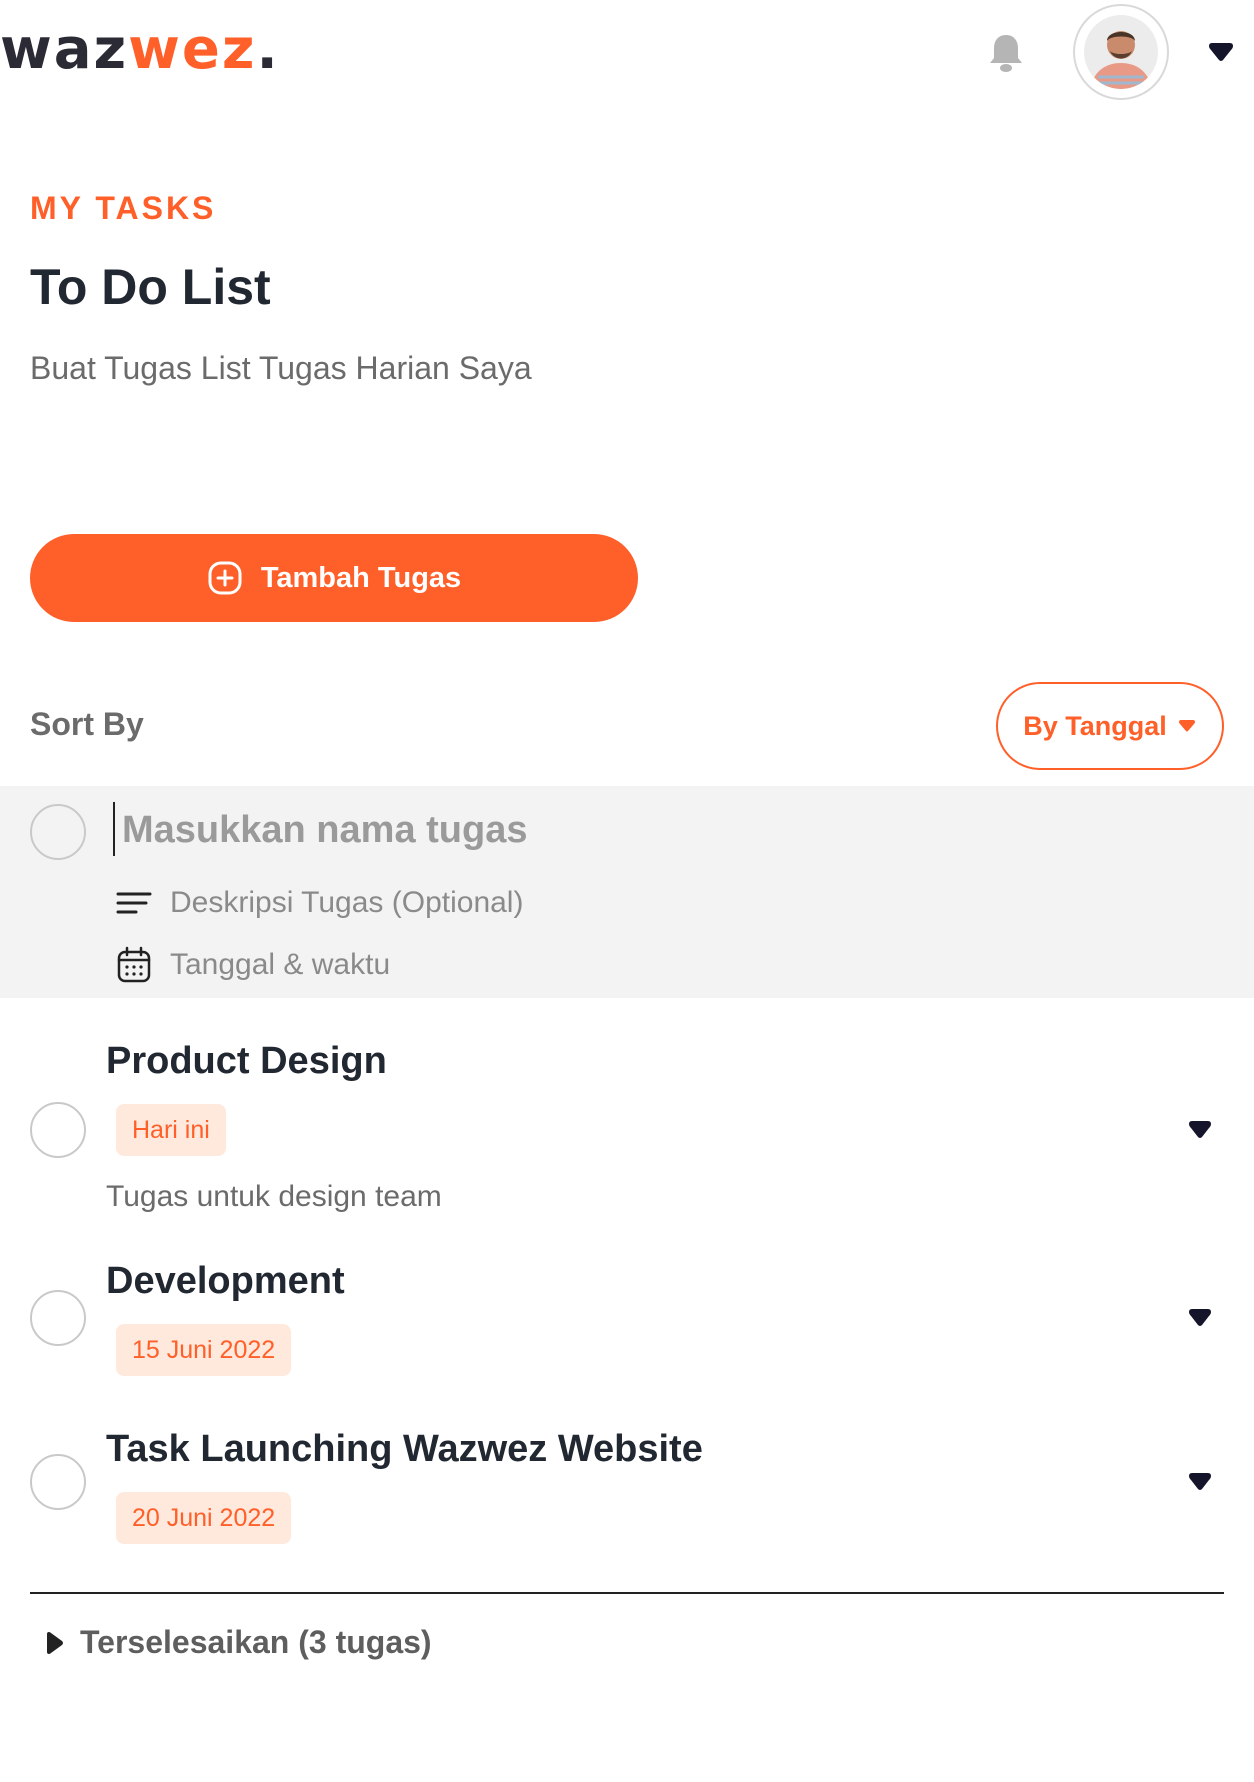 The image size is (1254, 1782). Describe the element at coordinates (192, 49) in the screenshot. I see `logo-part-2: wez` at that location.